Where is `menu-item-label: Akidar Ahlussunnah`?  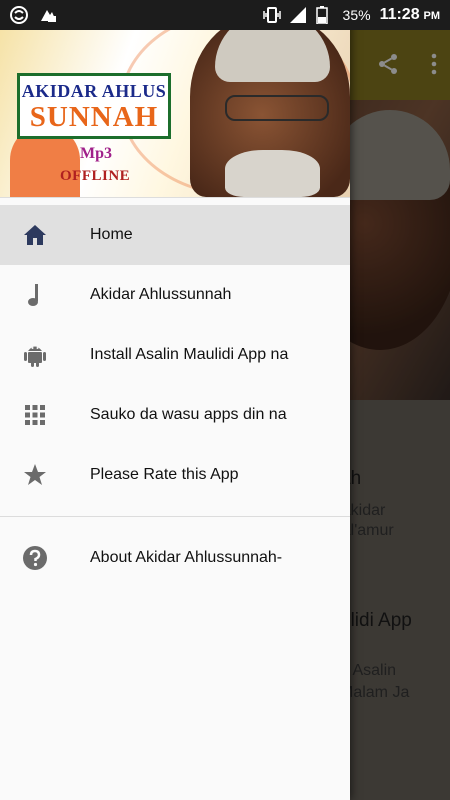 menu-item-label: Akidar Ahlussunnah is located at coordinates (161, 294).